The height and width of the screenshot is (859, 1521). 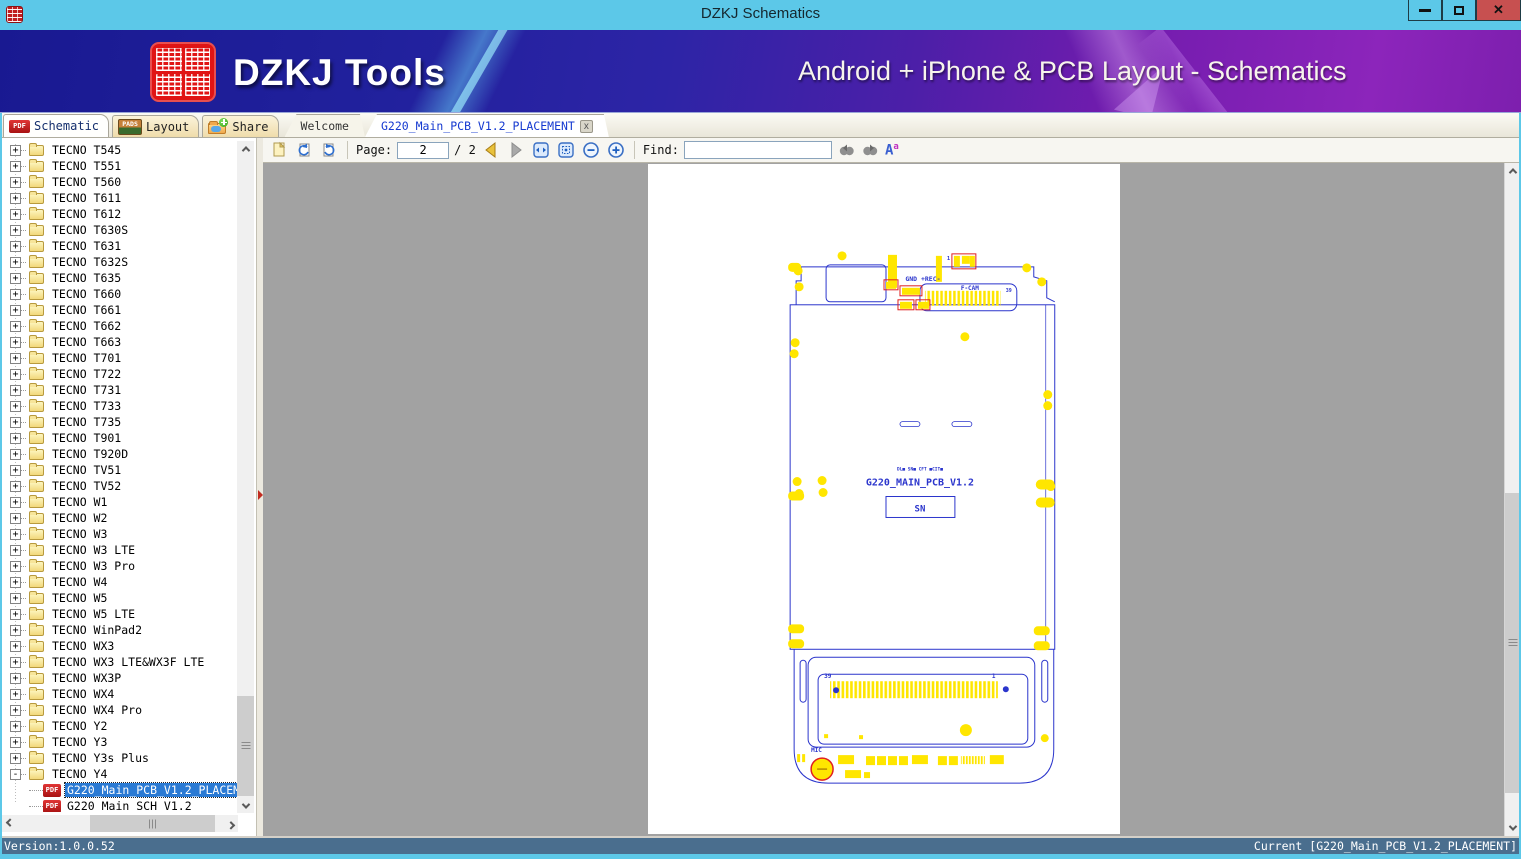 What do you see at coordinates (260, 495) in the screenshot?
I see `splitter-collapse-icon` at bounding box center [260, 495].